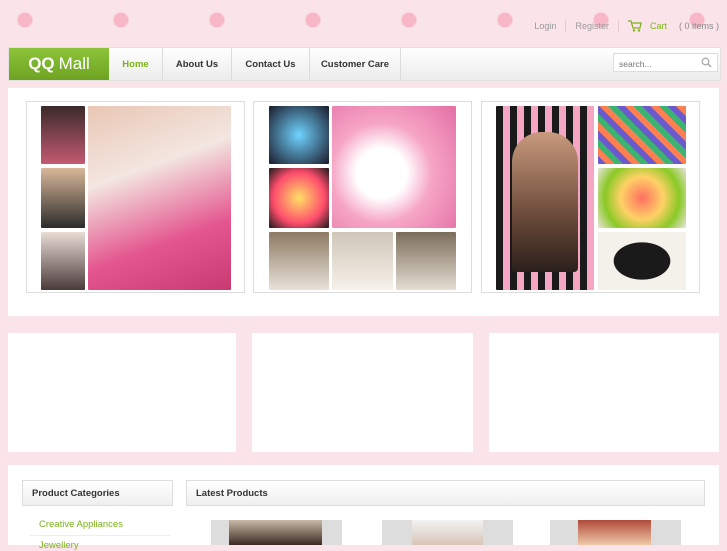 Image resolution: width=727 pixels, height=551 pixels. What do you see at coordinates (626, 26) in the screenshot?
I see `top-user-bar: Login Register Cart ( 0 items )` at bounding box center [626, 26].